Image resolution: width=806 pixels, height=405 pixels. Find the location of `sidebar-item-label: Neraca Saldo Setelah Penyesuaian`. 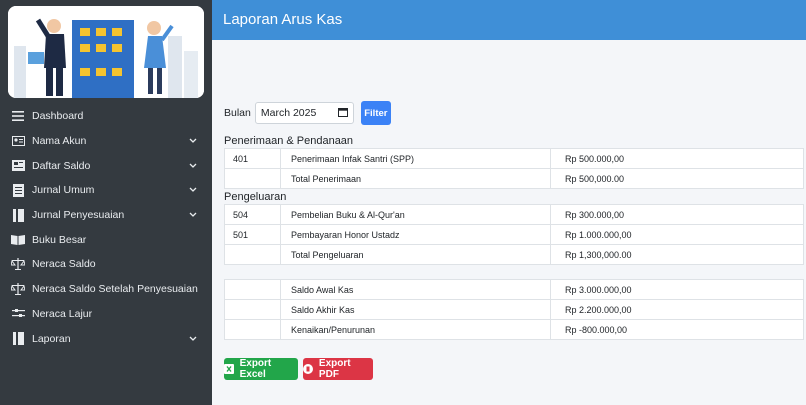

sidebar-item-label: Neraca Saldo Setelah Penyesuaian is located at coordinates (115, 289).